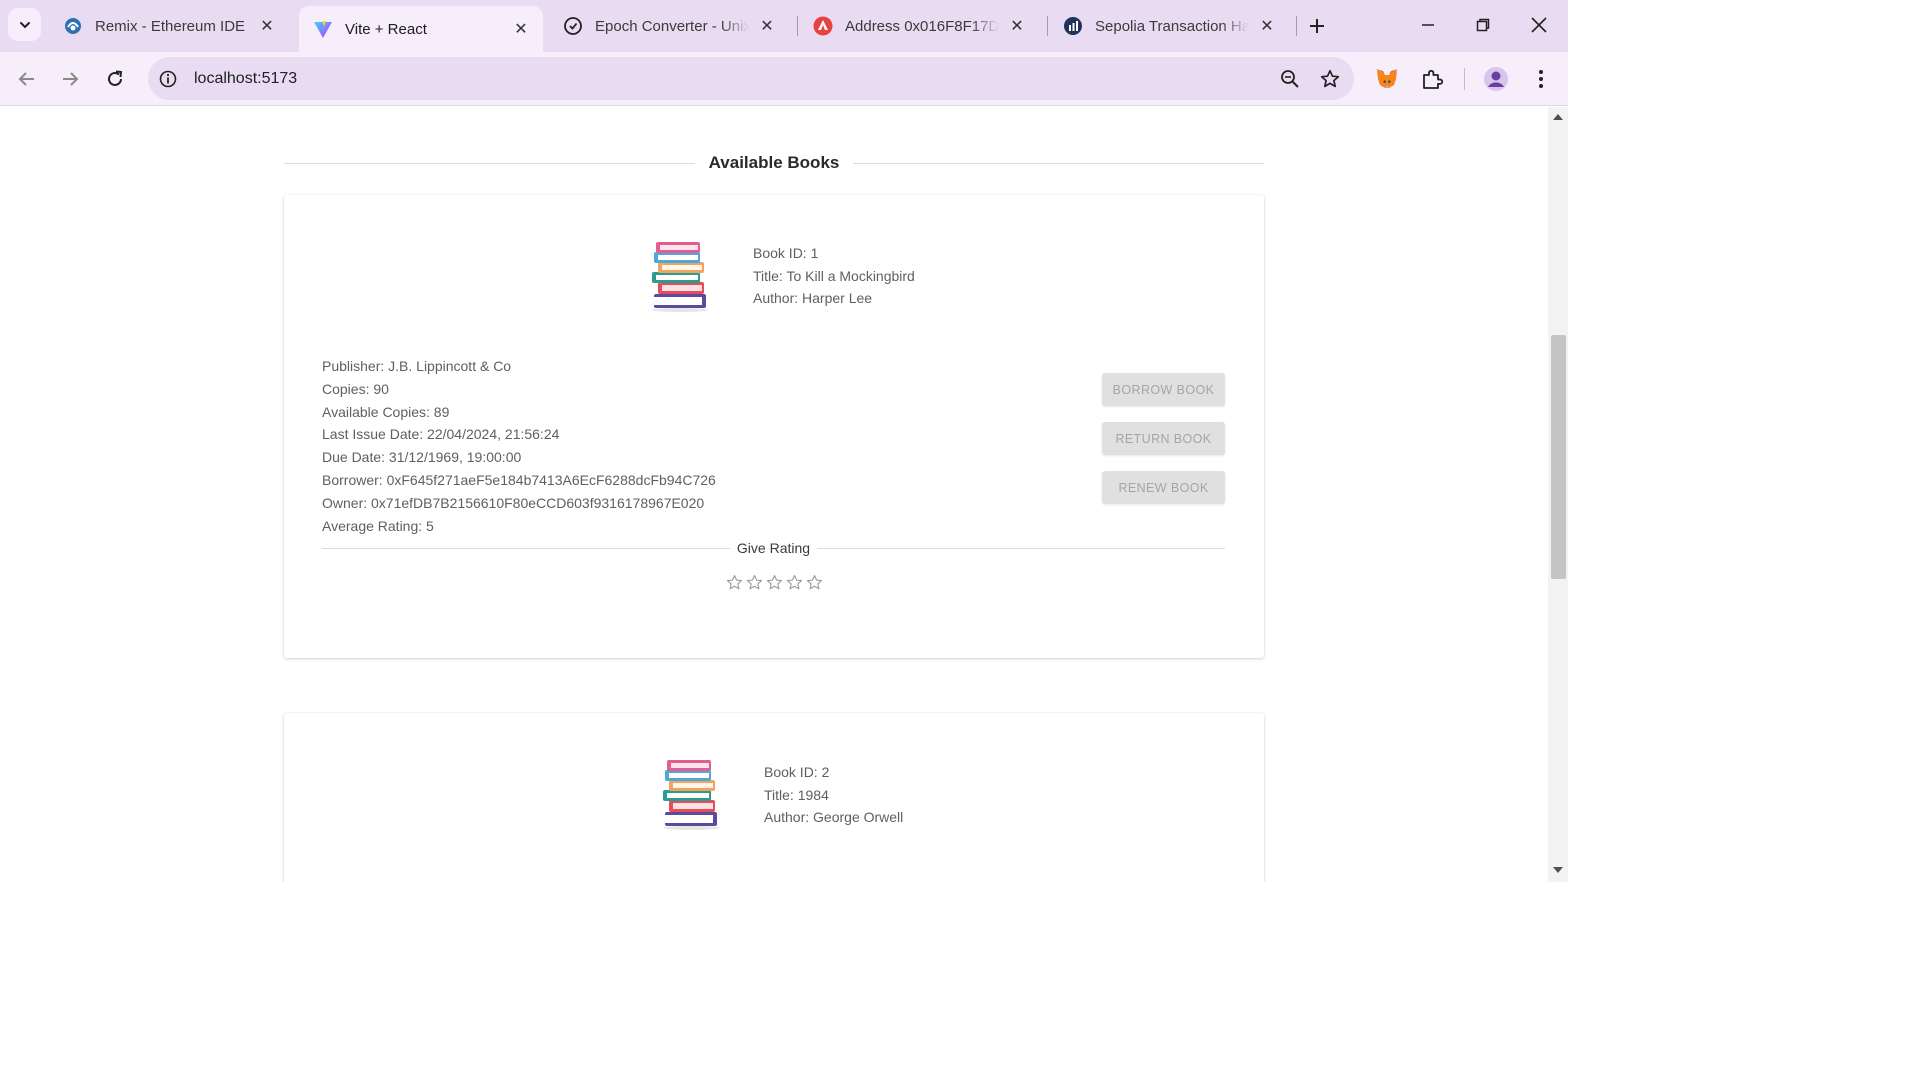 The image size is (1920, 1080). What do you see at coordinates (1163, 487) in the screenshot?
I see `renew-book-button: RENEW BOOK` at bounding box center [1163, 487].